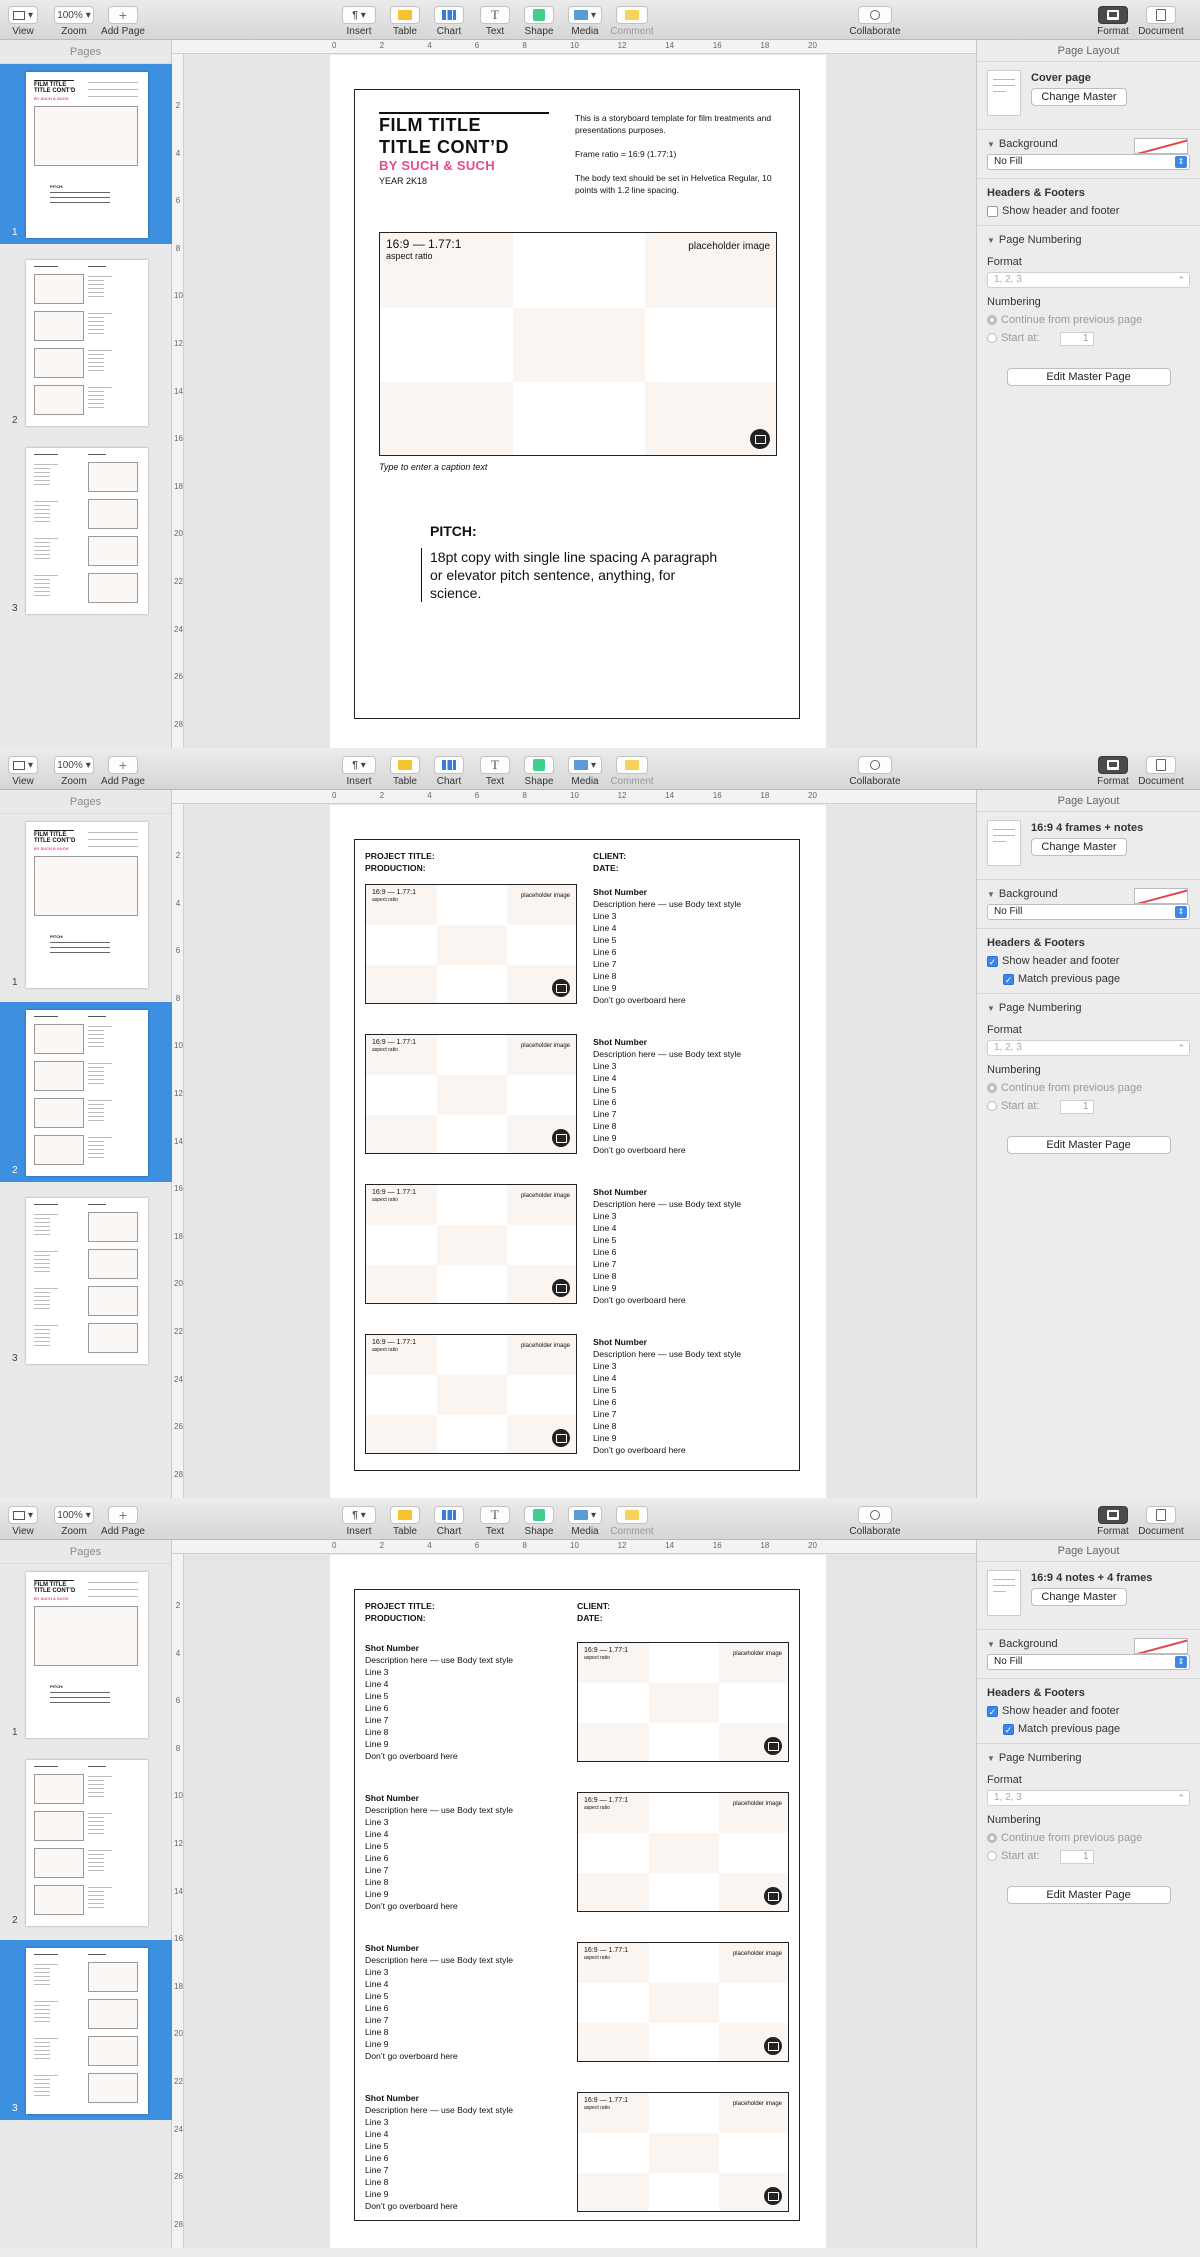 The image size is (1200, 2257). Describe the element at coordinates (433, 467) in the screenshot. I see `caption-text: Type to enter a caption text` at that location.